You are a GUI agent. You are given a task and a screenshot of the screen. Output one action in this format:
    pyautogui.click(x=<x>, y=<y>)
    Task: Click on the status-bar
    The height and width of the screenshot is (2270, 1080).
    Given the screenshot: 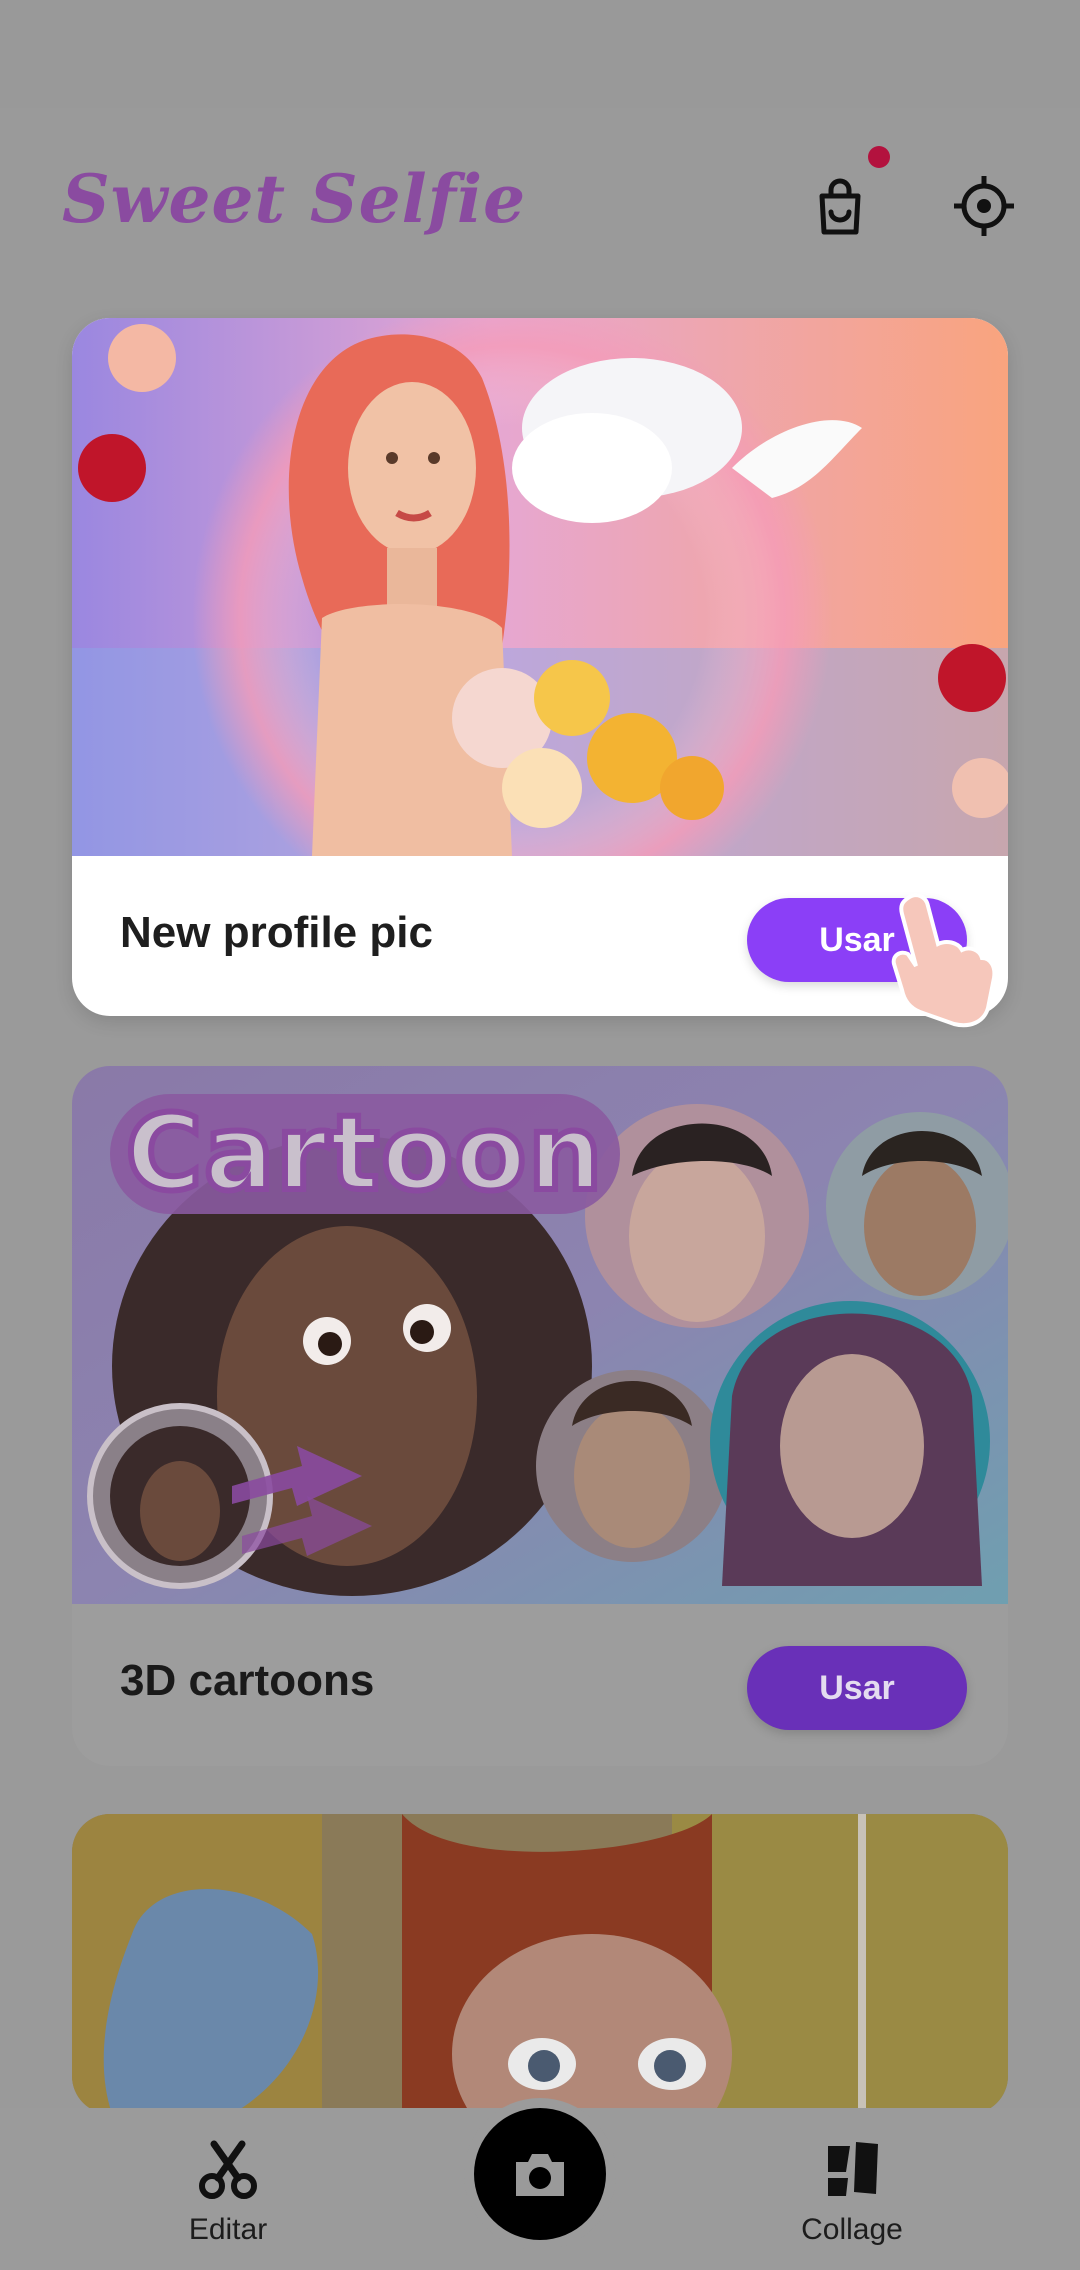 What is the action you would take?
    pyautogui.click(x=540, y=54)
    